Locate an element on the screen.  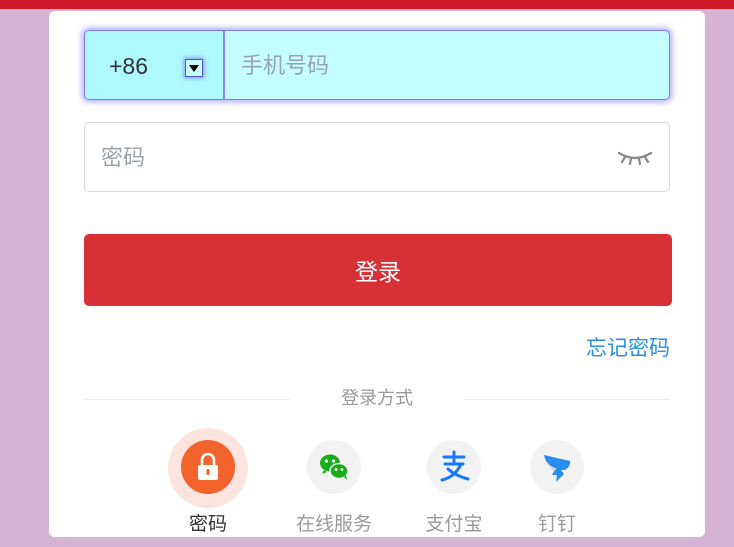
top-bar is located at coordinates (367, 4).